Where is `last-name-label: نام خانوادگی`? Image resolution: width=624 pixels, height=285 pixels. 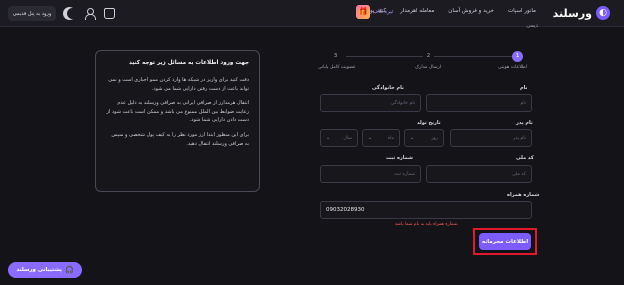
last-name-label: نام خانوادگی is located at coordinates (388, 88).